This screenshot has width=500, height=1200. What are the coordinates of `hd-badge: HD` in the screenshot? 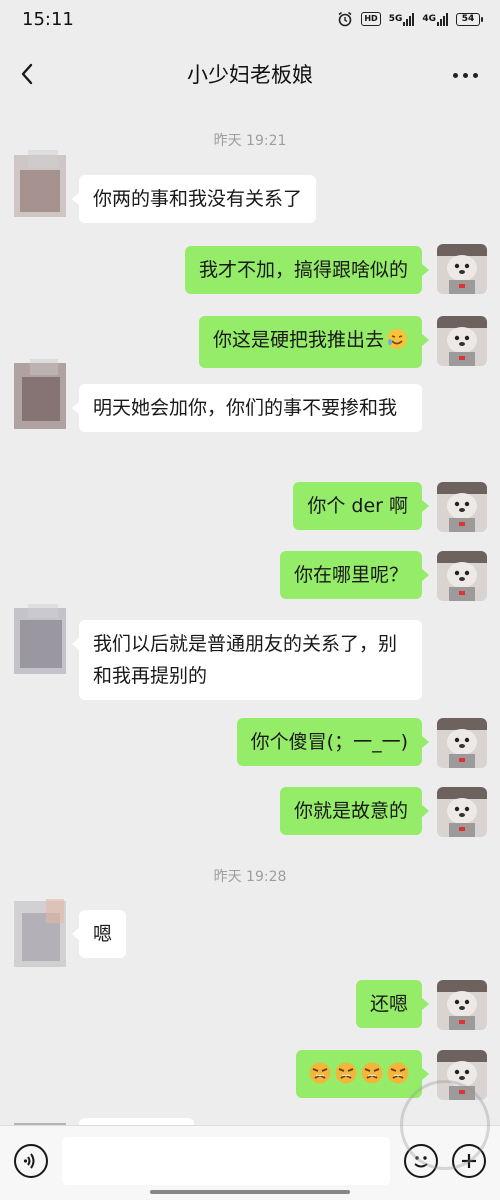 It's located at (371, 19).